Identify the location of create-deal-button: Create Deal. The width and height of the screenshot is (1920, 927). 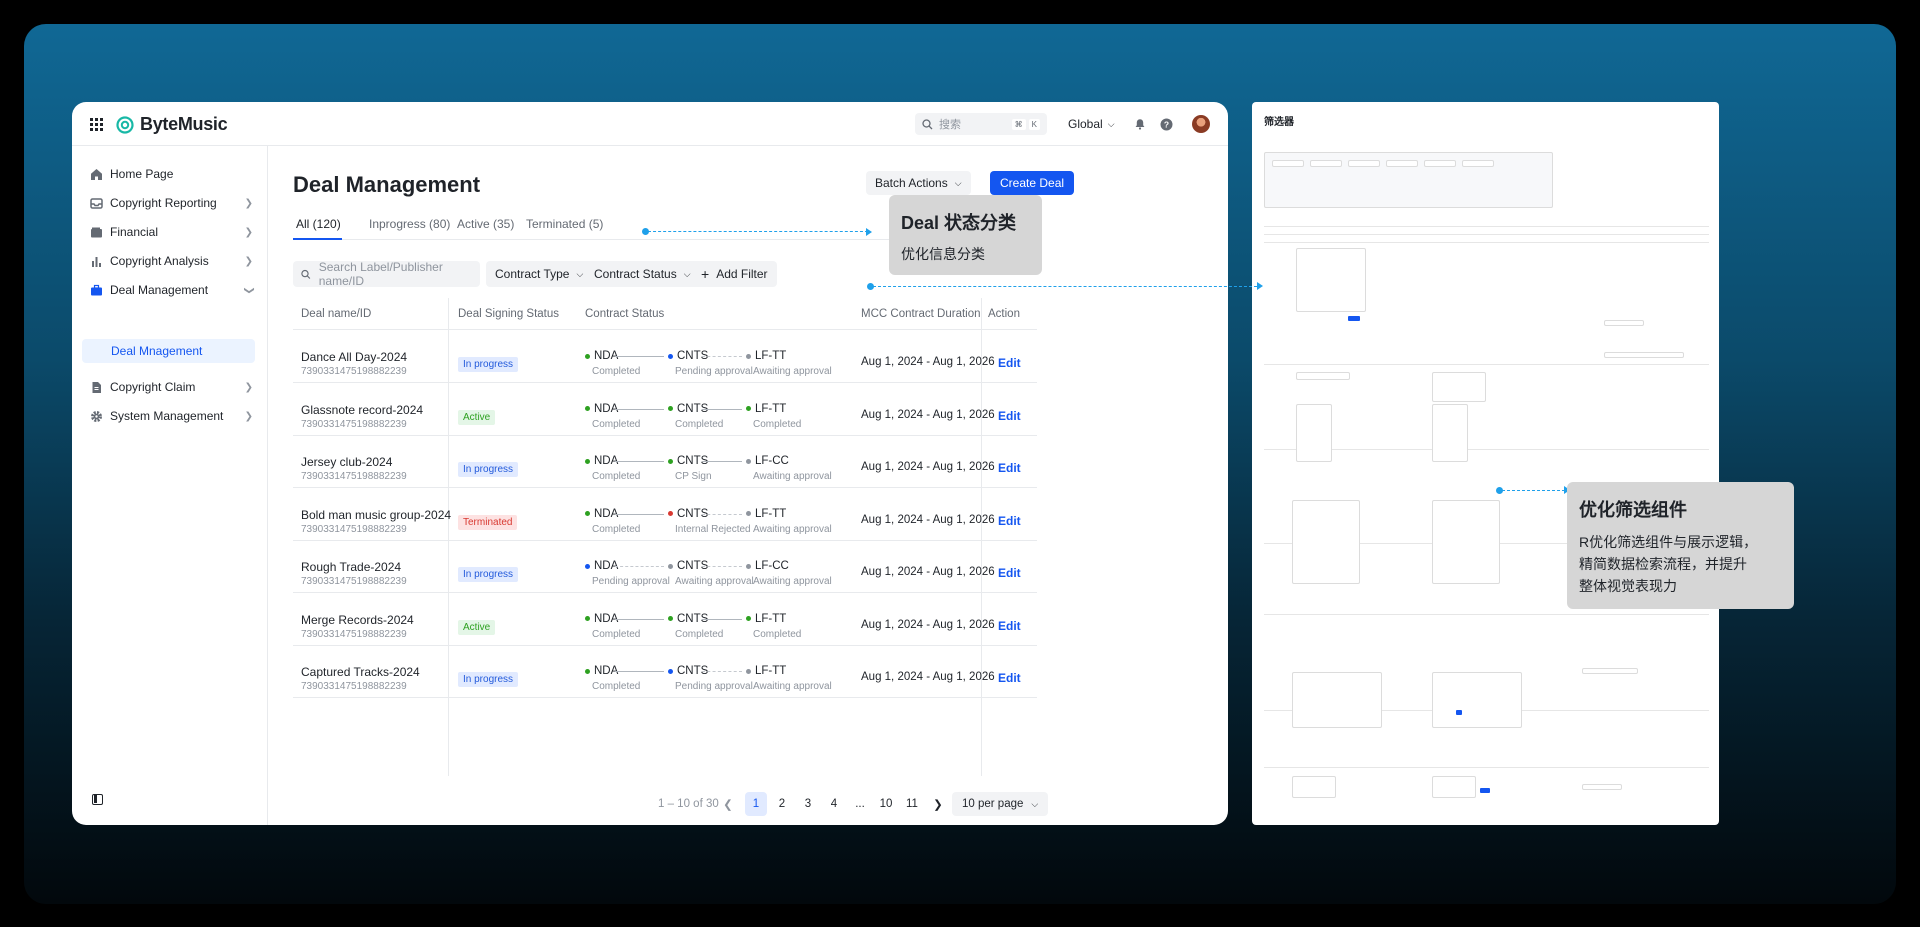
(1032, 183).